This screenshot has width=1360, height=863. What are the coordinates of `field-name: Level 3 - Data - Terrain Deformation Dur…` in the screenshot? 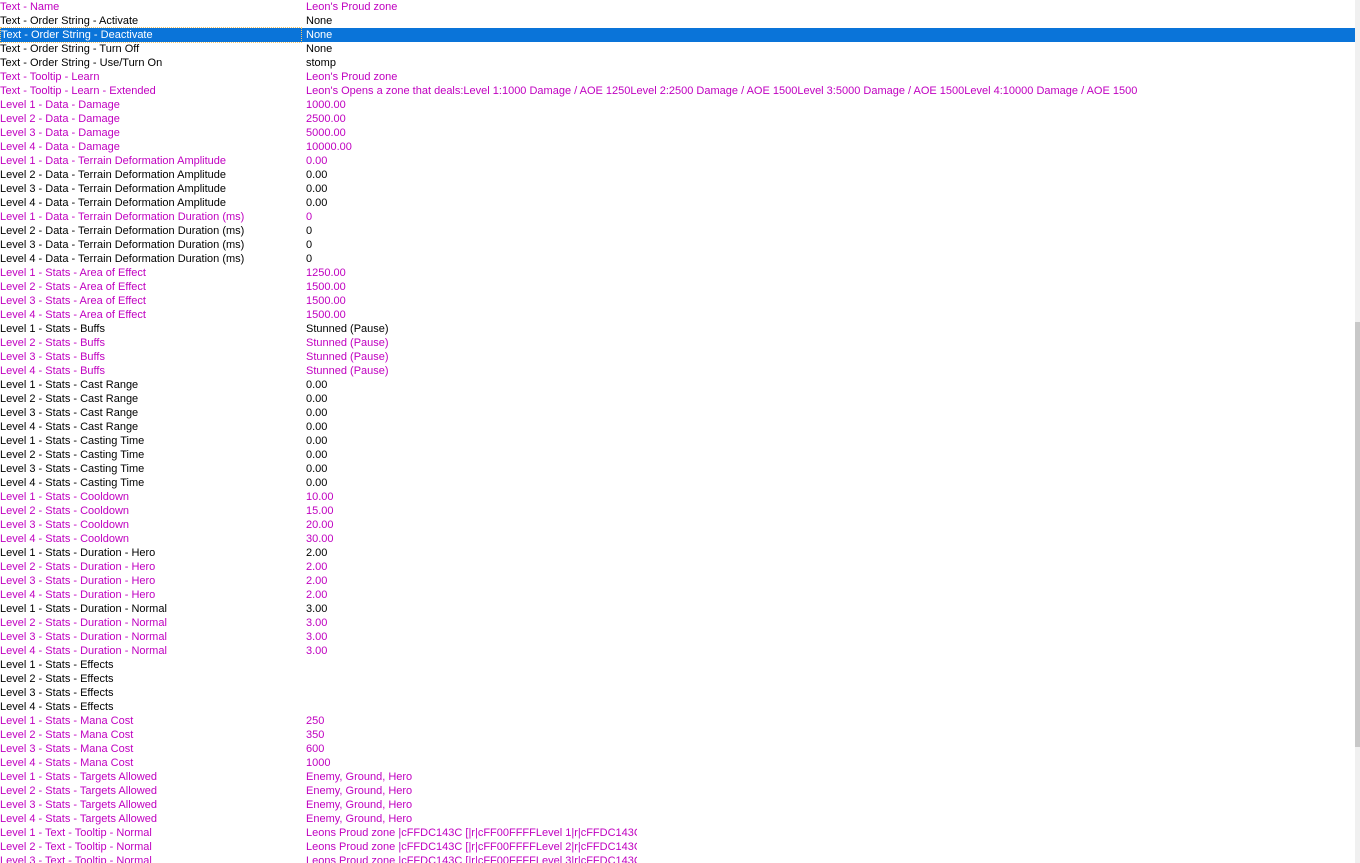 It's located at (122, 245).